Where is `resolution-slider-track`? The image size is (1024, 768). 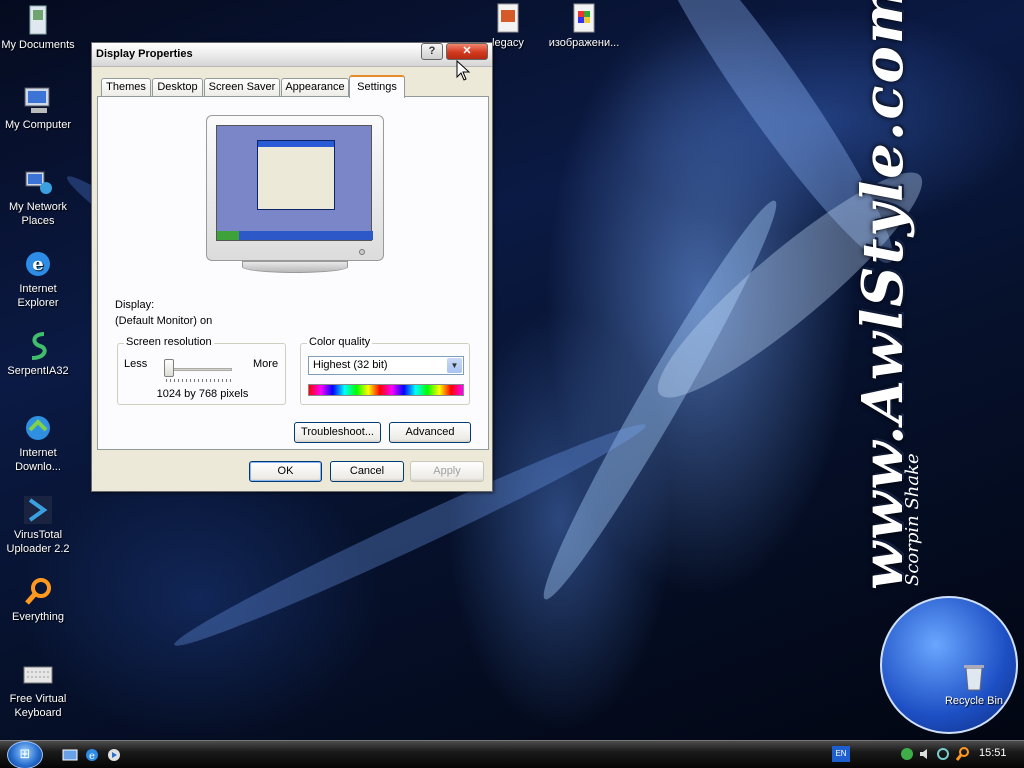
resolution-slider-track is located at coordinates (198, 369).